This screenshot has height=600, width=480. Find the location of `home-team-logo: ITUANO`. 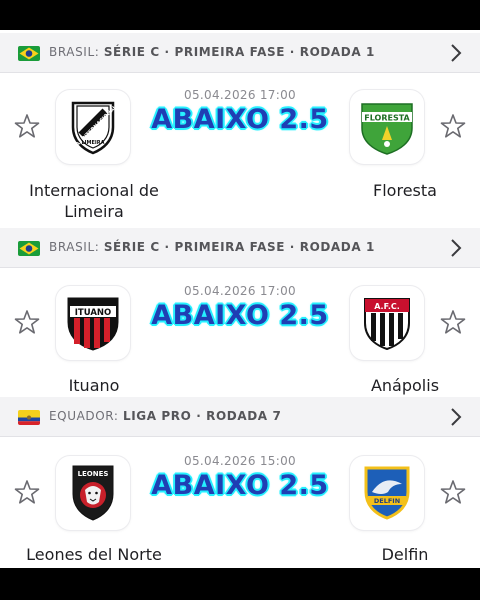

home-team-logo: ITUANO is located at coordinates (93, 323).